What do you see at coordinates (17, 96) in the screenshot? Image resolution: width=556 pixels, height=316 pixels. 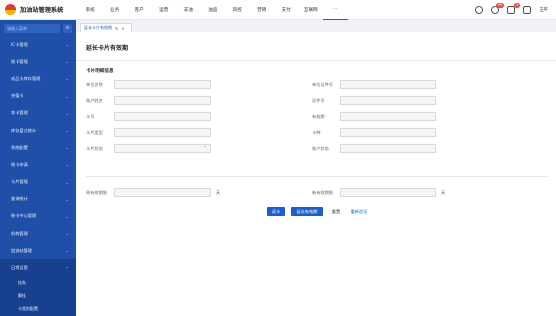 I see `sidebar-item-label: 充值卡` at bounding box center [17, 96].